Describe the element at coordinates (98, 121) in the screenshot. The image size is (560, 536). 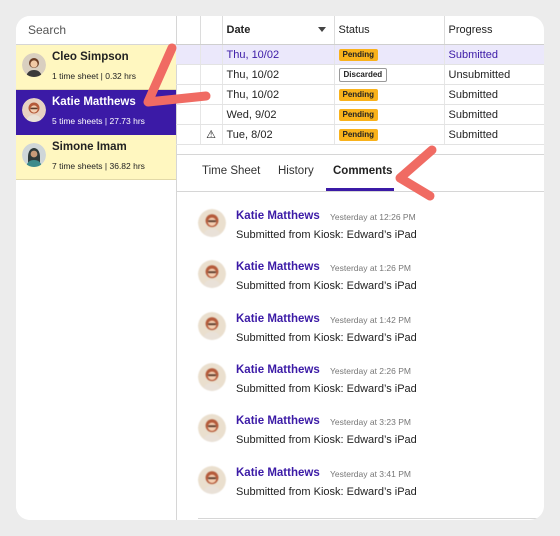
I see `employee-summary: 5 time sheets | 27.73 hrs` at that location.